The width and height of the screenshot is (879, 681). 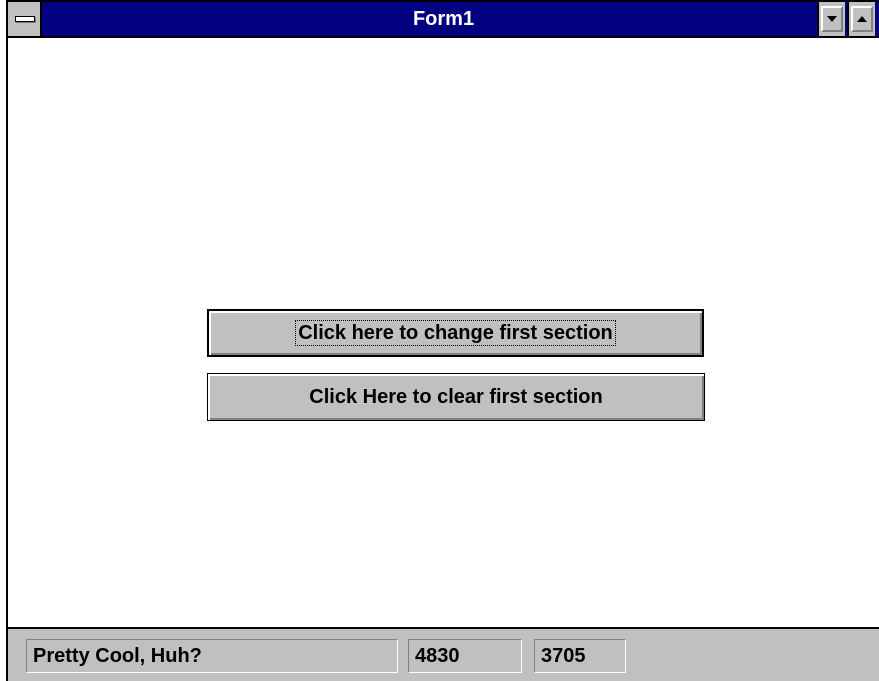 I want to click on status-message: Pretty Cool, Huh?, so click(x=212, y=656).